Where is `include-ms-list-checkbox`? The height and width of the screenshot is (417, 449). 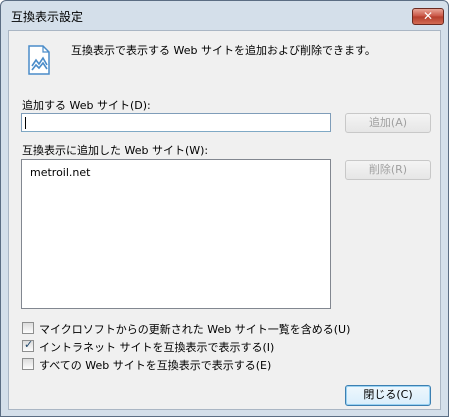
include-ms-list-checkbox is located at coordinates (28, 328).